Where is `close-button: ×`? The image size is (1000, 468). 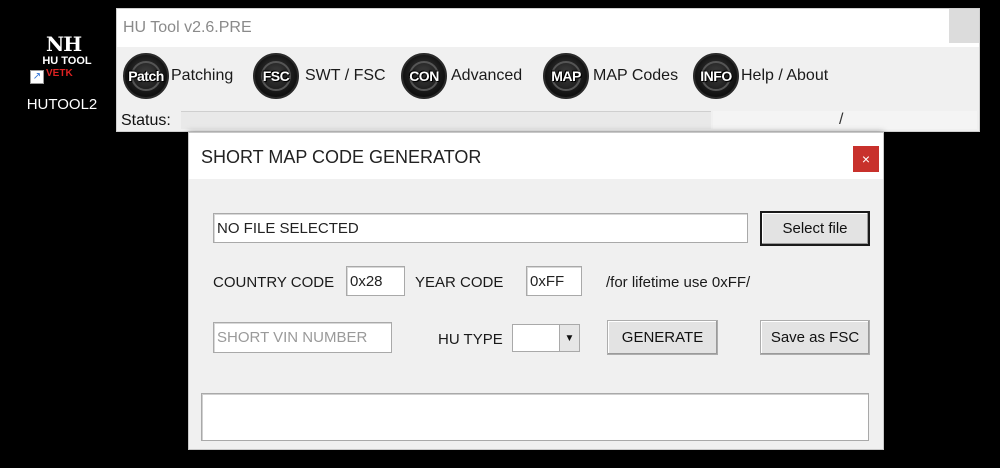
close-button: × is located at coordinates (866, 159).